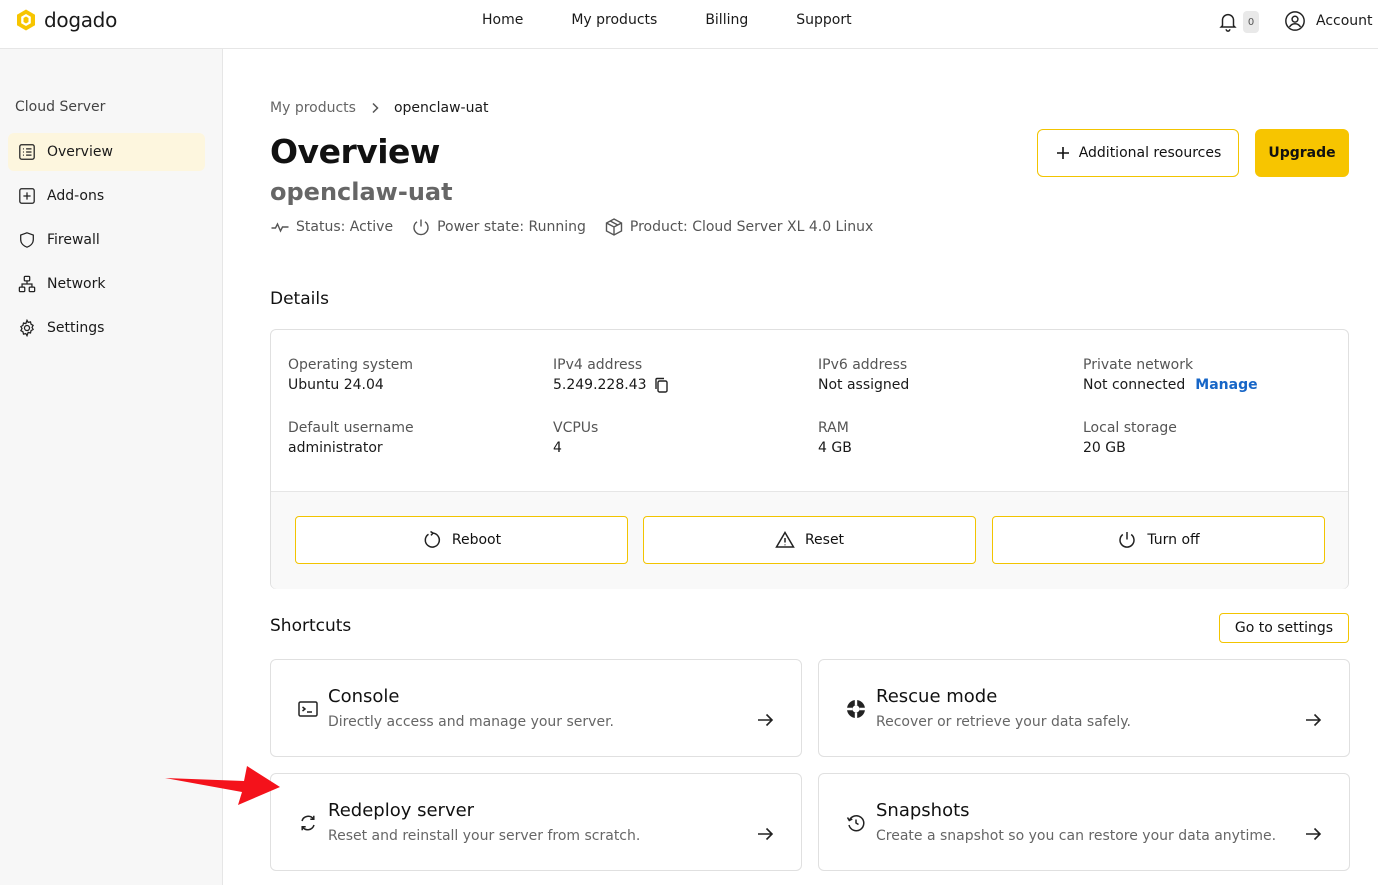  What do you see at coordinates (1130, 448) in the screenshot?
I see `detail-value: 20 GB` at bounding box center [1130, 448].